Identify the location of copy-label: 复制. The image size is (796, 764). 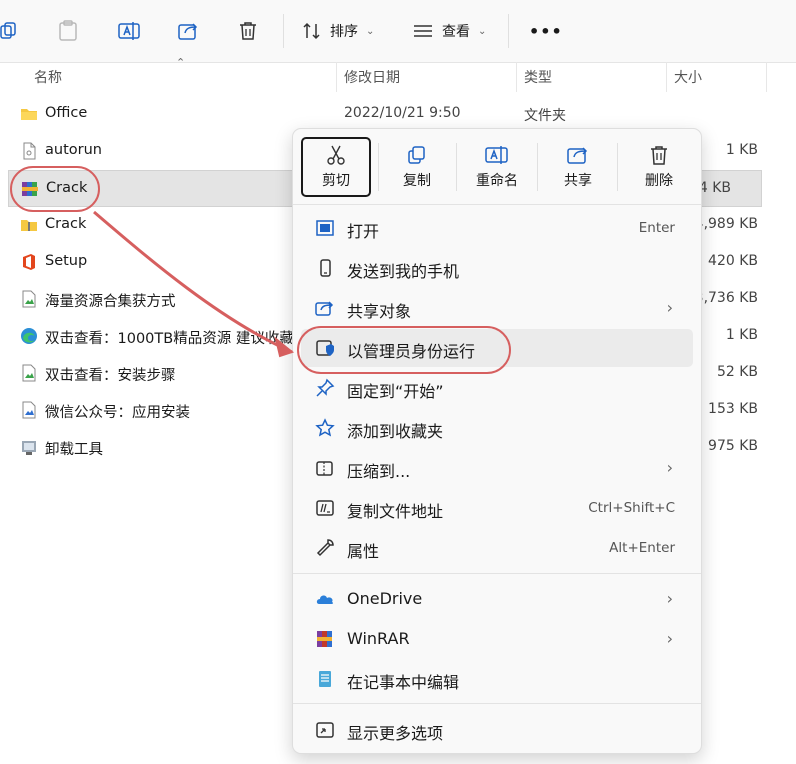
(417, 181).